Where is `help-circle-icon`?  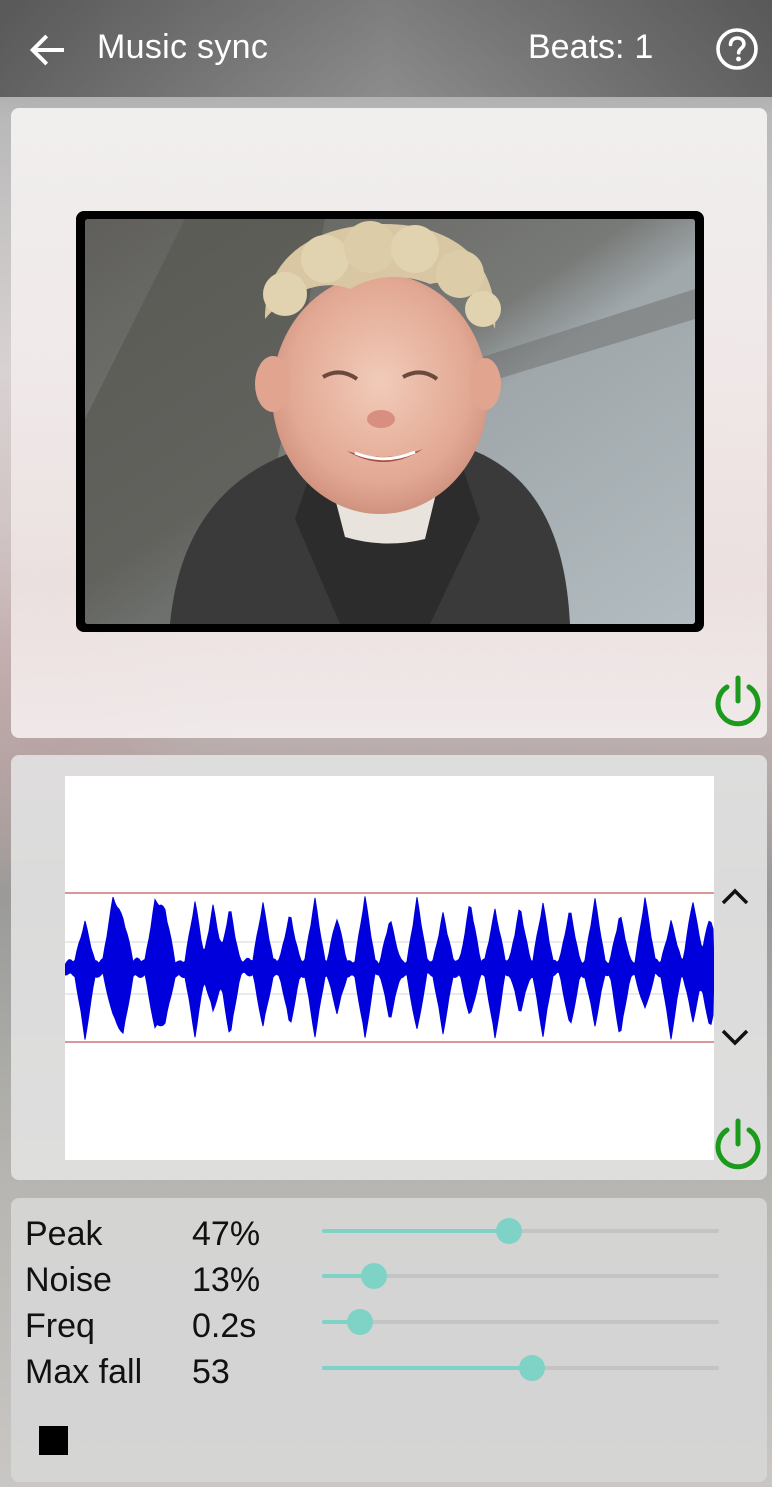 help-circle-icon is located at coordinates (737, 49).